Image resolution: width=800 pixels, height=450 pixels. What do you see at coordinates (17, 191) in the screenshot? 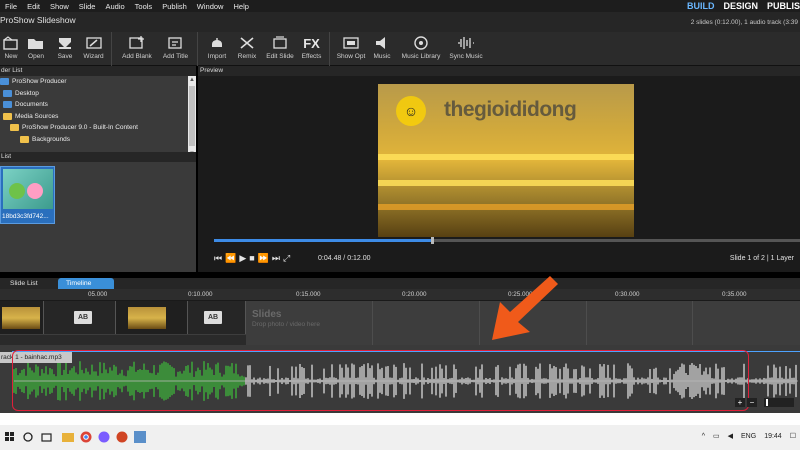
I see `bird-icon` at bounding box center [17, 191].